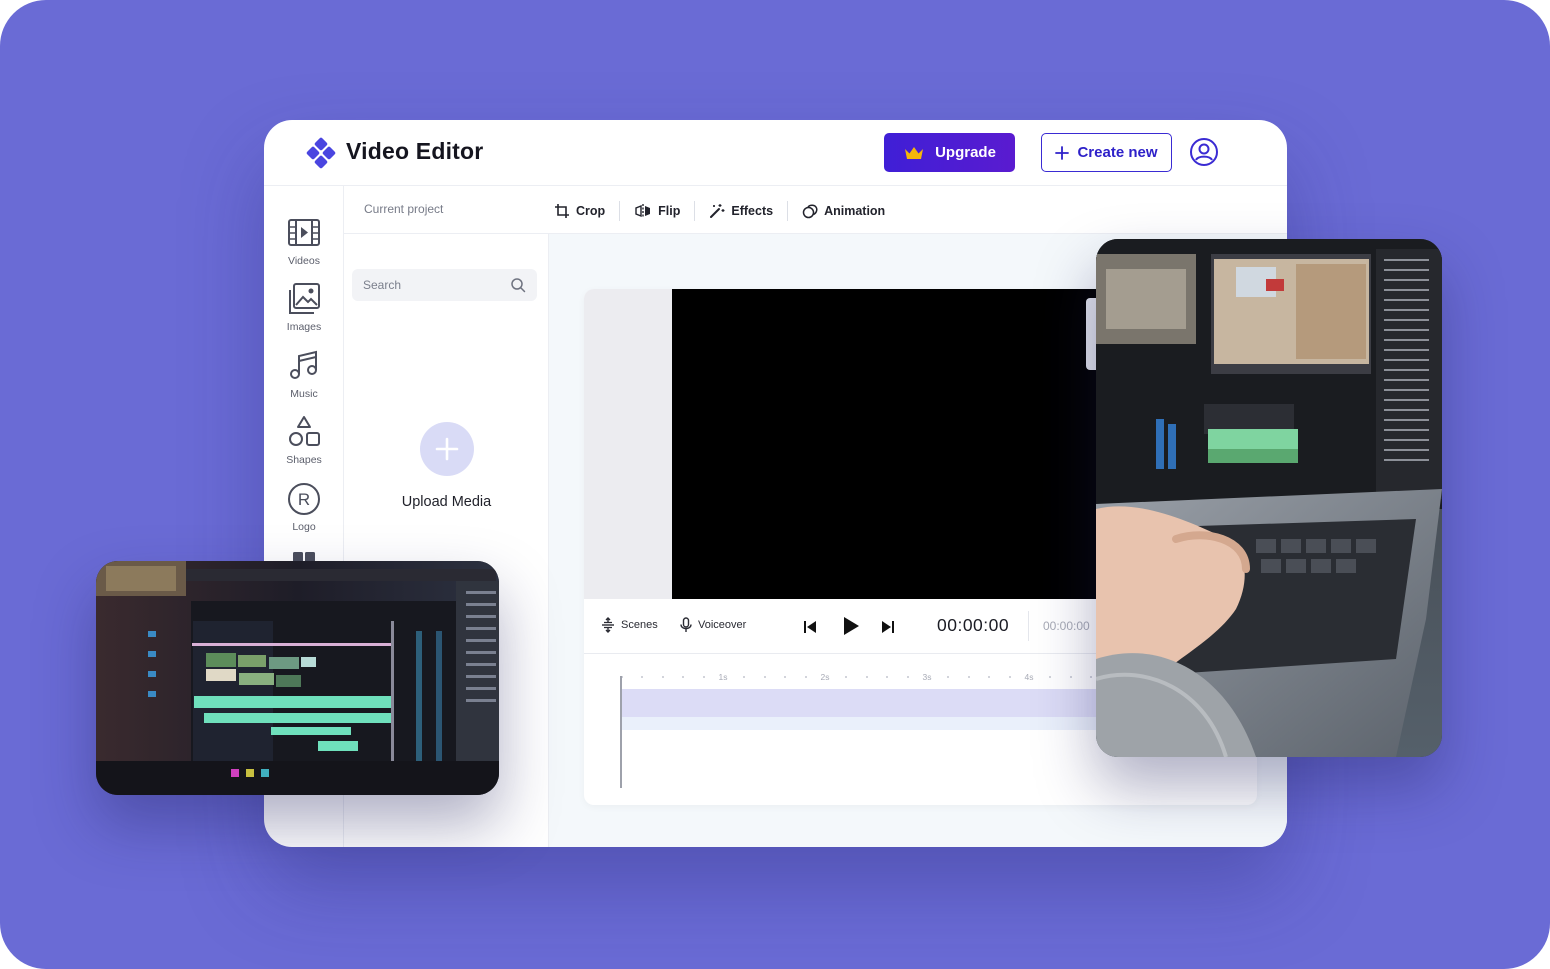  I want to click on sidebar-item-logo: R Logo, so click(304, 507).